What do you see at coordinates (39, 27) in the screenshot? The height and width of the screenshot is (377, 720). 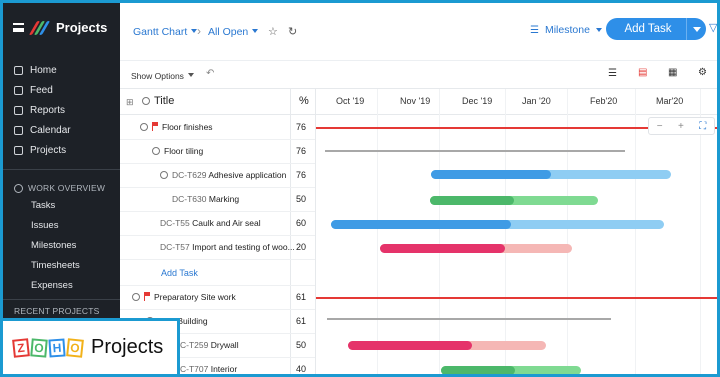 I see `projects-logo-icon` at bounding box center [39, 27].